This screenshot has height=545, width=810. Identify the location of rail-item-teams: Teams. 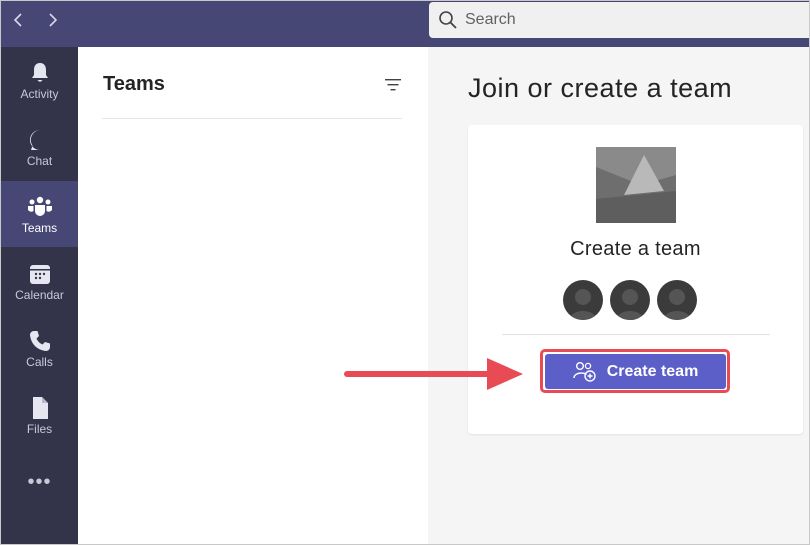
(39, 214).